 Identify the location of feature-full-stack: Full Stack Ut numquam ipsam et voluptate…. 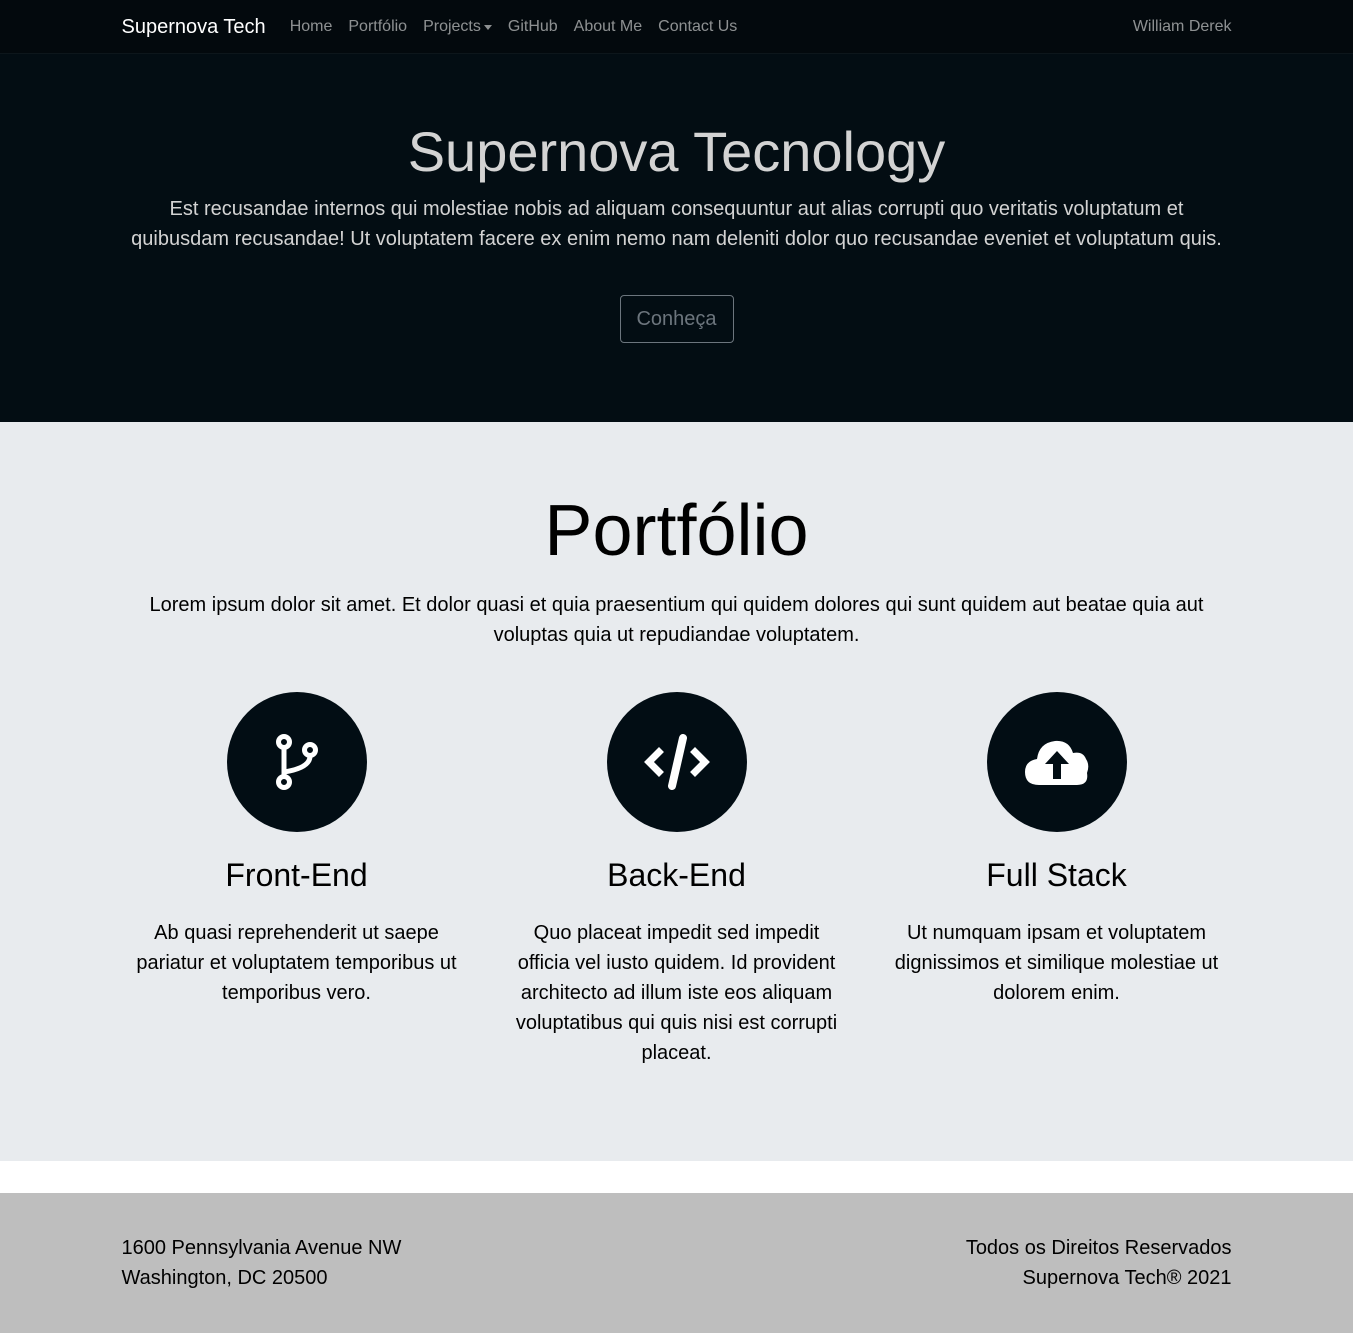
(1057, 880).